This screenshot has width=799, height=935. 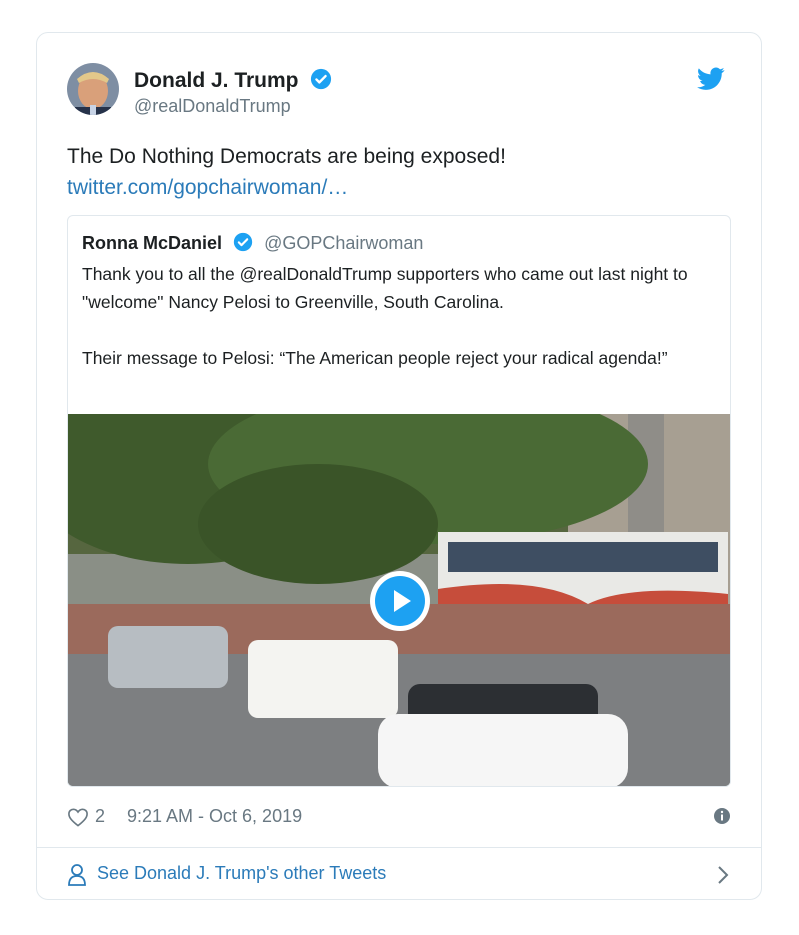 I want to click on chevron-right-icon, so click(x=723, y=877).